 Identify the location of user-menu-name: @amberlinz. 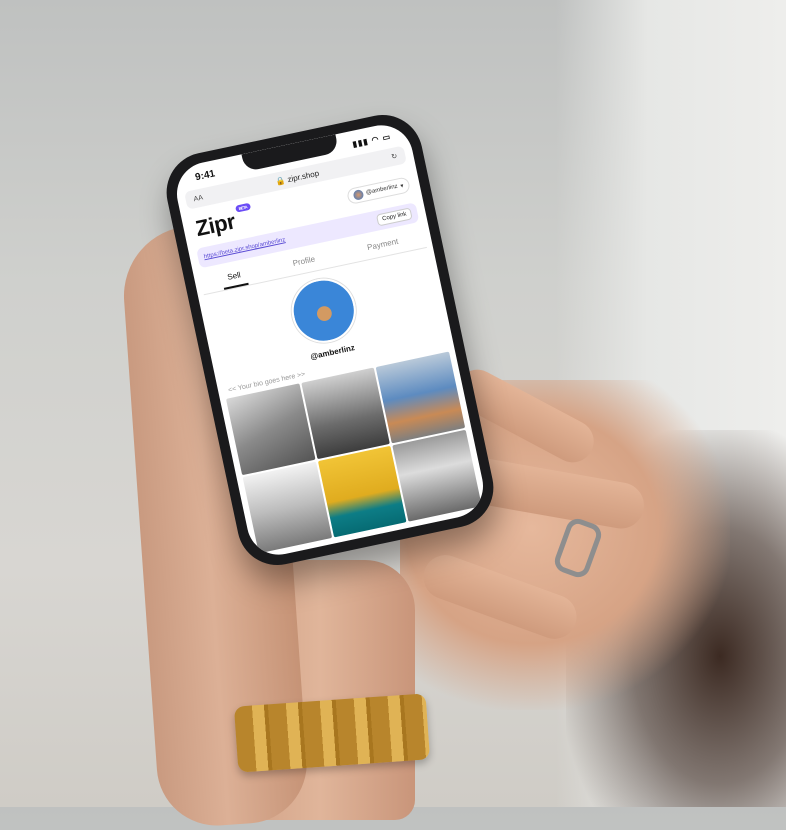
(382, 190).